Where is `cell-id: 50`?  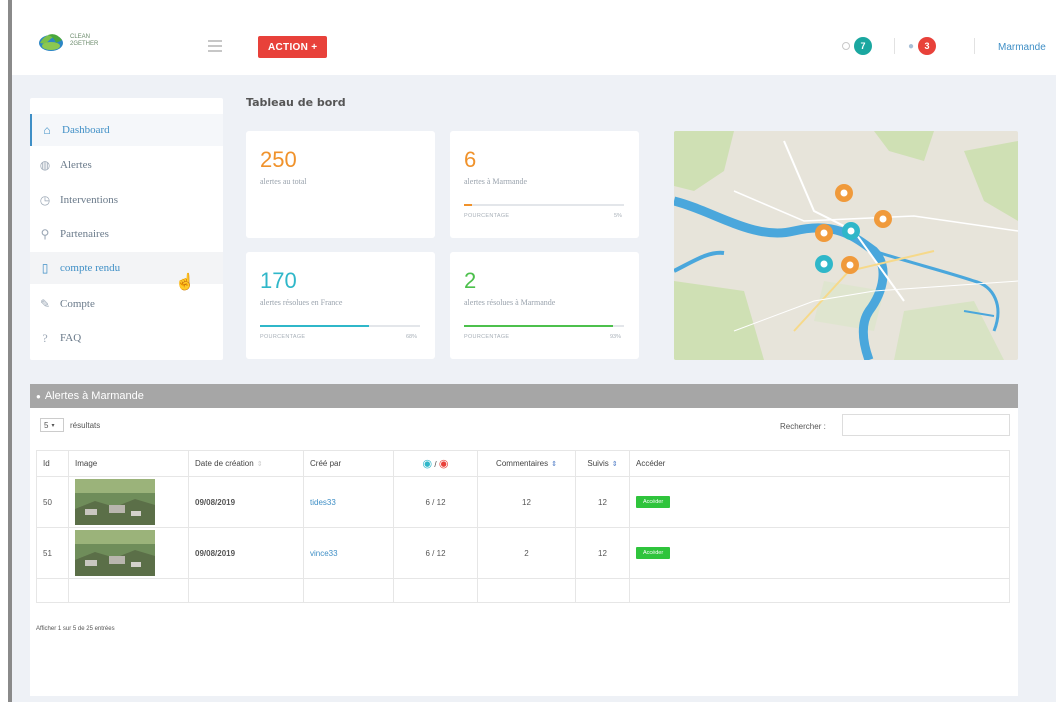 cell-id: 50 is located at coordinates (52, 502).